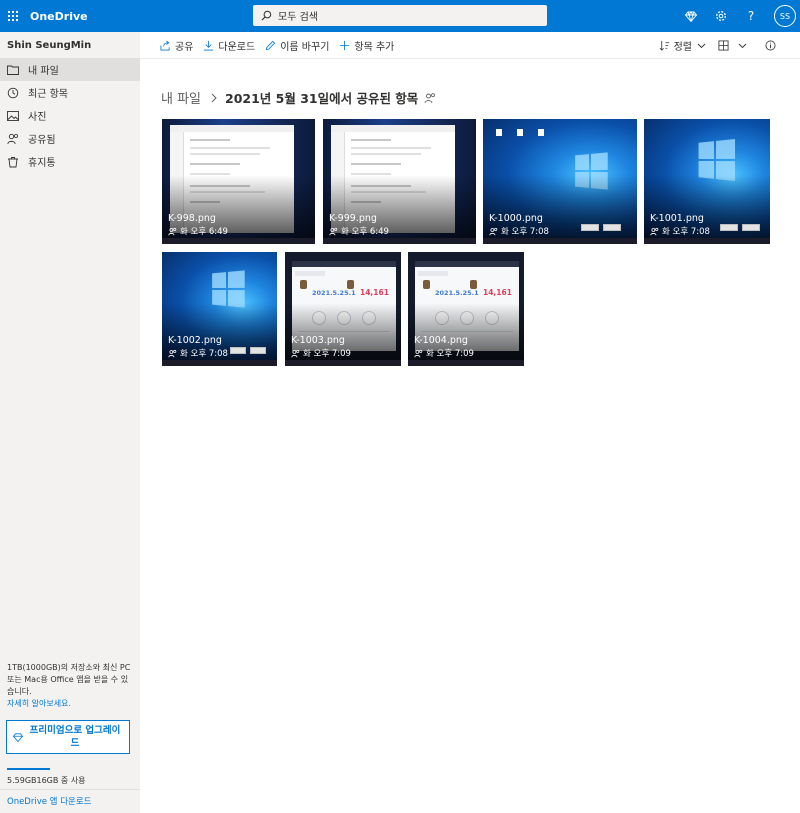 This screenshot has height=813, width=800. I want to click on view-options-button, so click(734, 45).